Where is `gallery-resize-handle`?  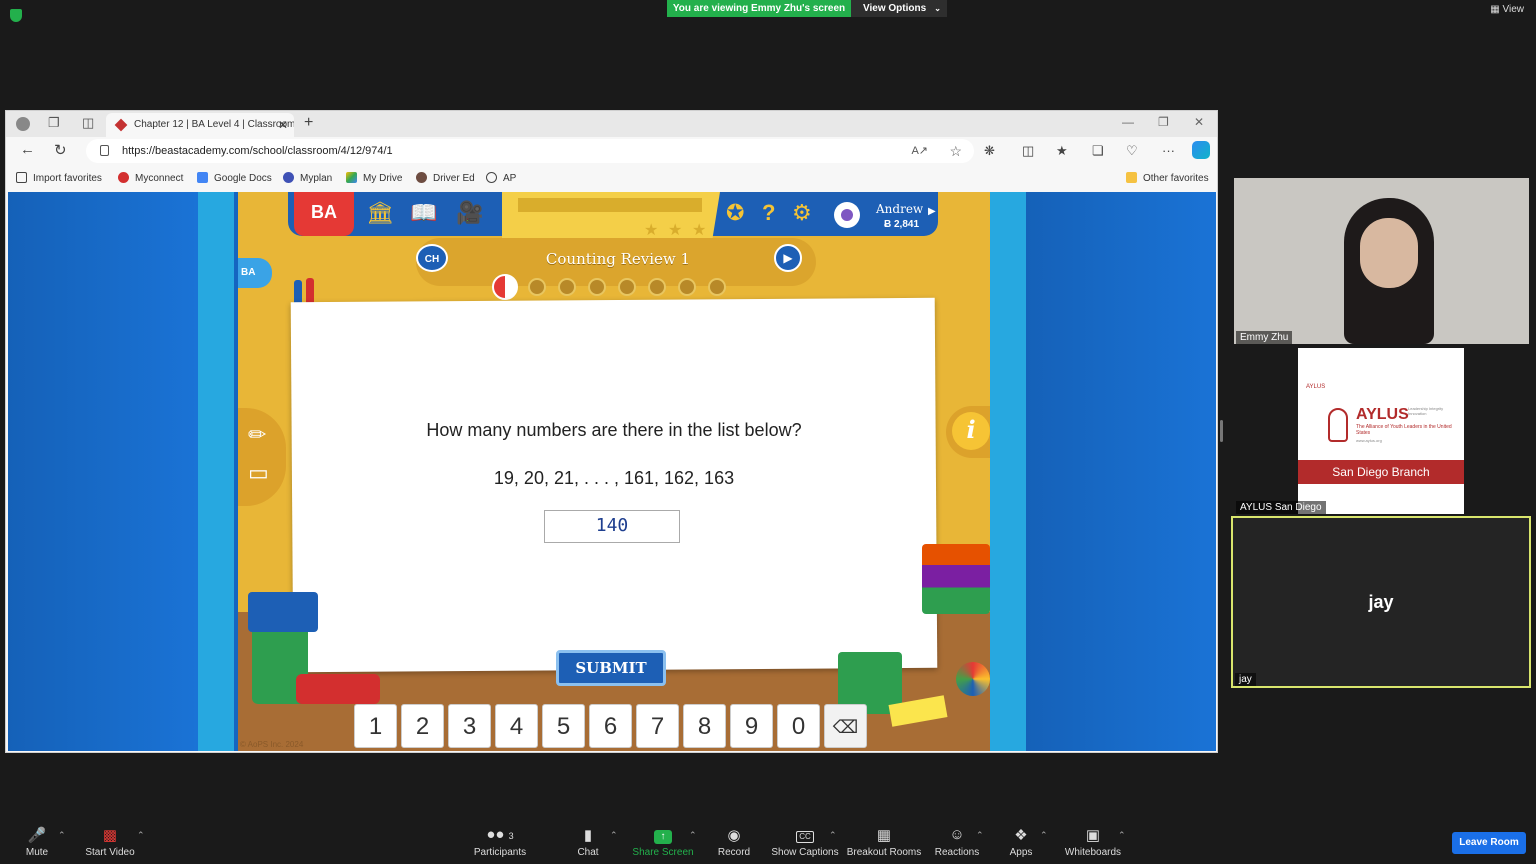 gallery-resize-handle is located at coordinates (1221, 431).